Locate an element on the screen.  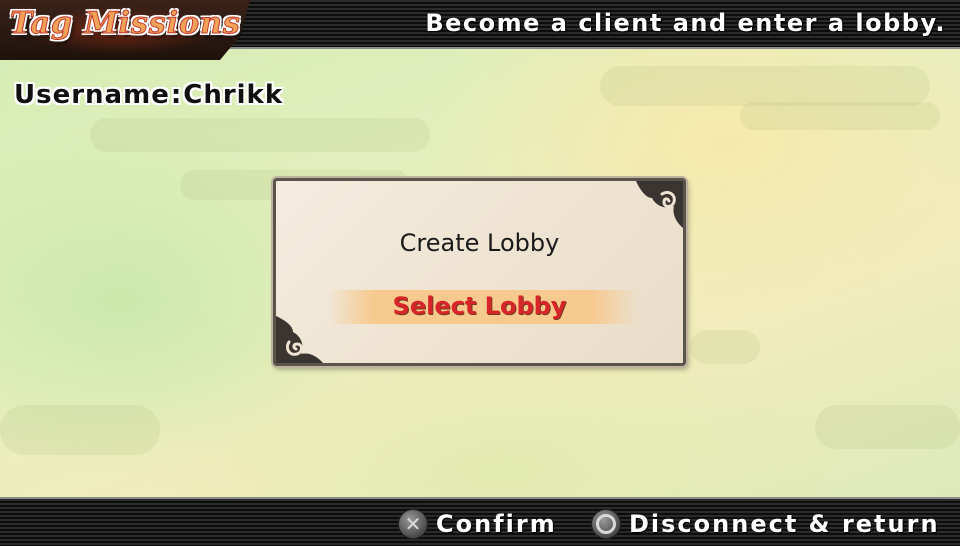
corner-ornament-icon is located at coordinates (659, 204).